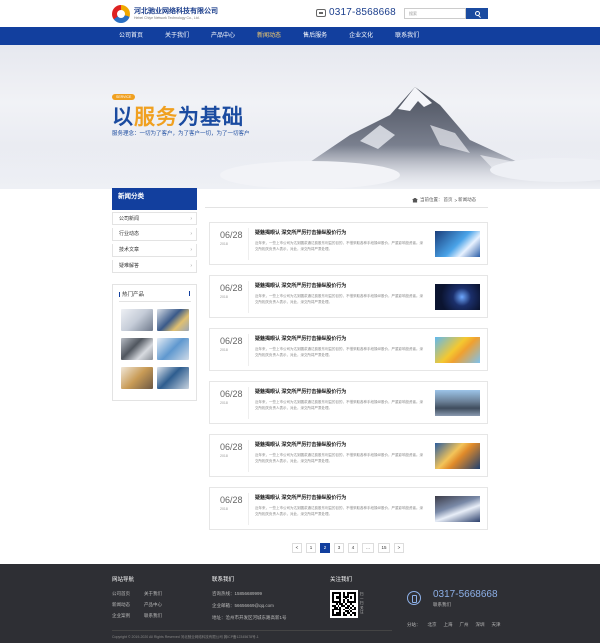 The image size is (600, 643). Describe the element at coordinates (435, 13) in the screenshot. I see `search-input: 搜索` at that location.